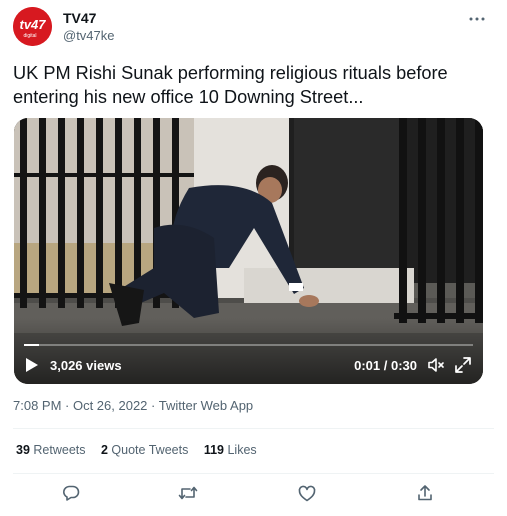 This screenshot has height=516, width=507. I want to click on avatar-logo-text: tv47, so click(32, 24).